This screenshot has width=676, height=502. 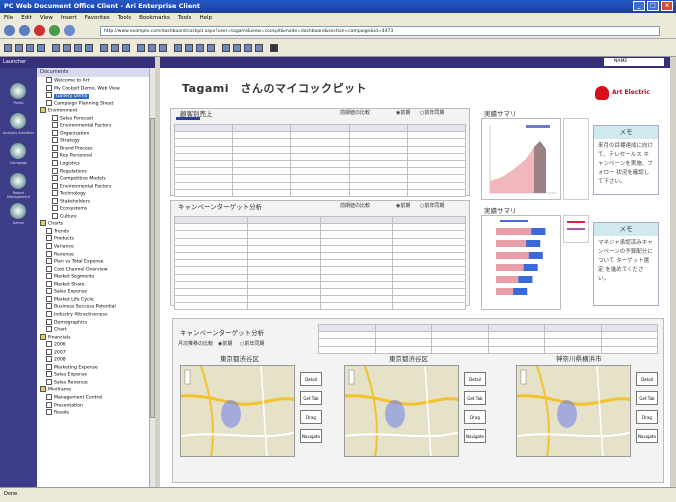 I want to click on print-icon, so click(x=41, y=48).